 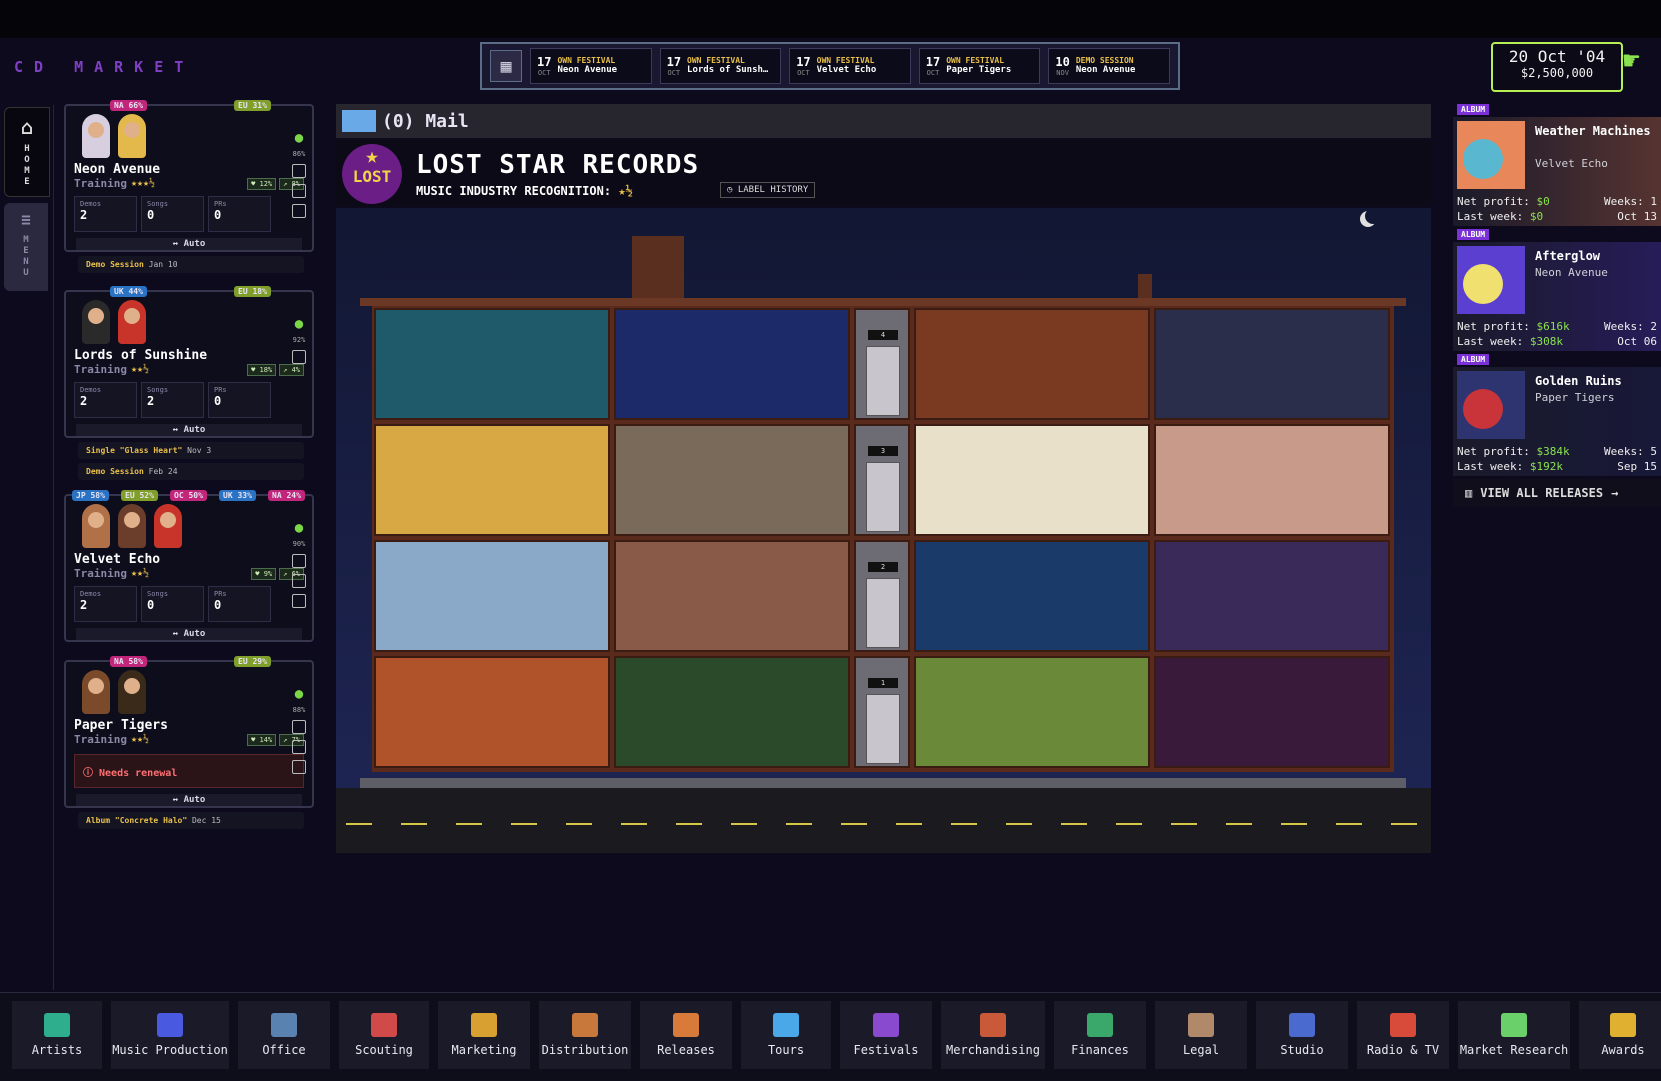 What do you see at coordinates (1201, 1050) in the screenshot?
I see `nav-label: Legal` at bounding box center [1201, 1050].